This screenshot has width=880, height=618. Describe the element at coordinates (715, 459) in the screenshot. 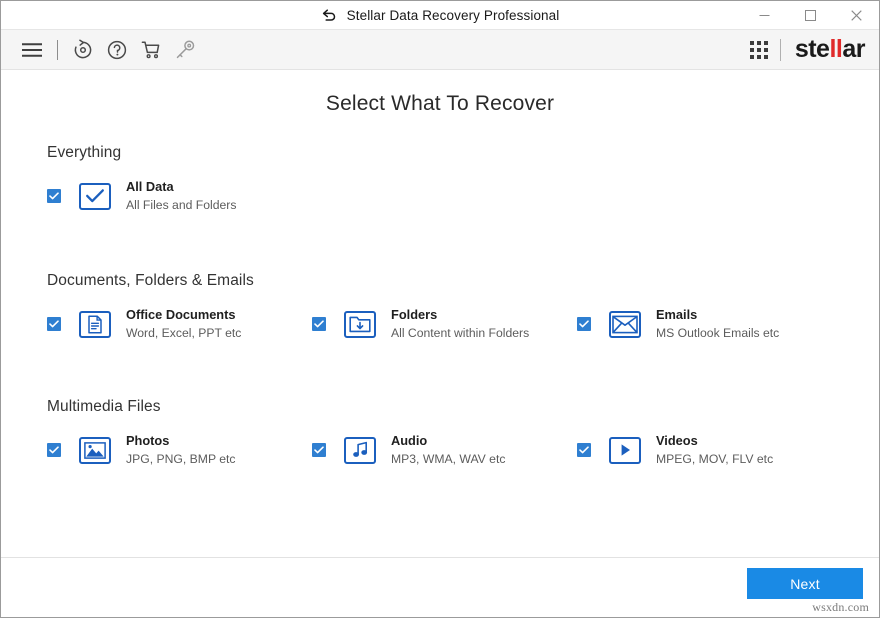

I see `option-sublabel: MPEG, MOV, FLV etc` at that location.